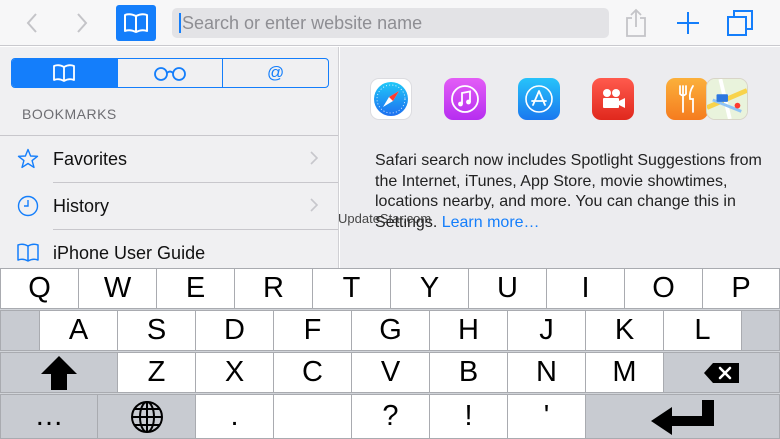 The image size is (780, 439). What do you see at coordinates (727, 99) in the screenshot?
I see `maps-icon` at bounding box center [727, 99].